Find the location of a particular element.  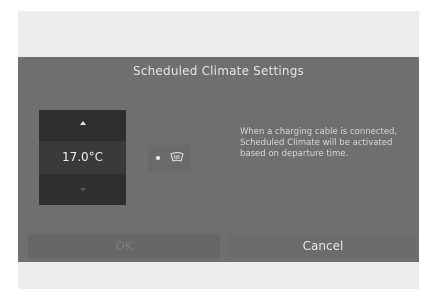

triangle-up-icon is located at coordinates (83, 123).